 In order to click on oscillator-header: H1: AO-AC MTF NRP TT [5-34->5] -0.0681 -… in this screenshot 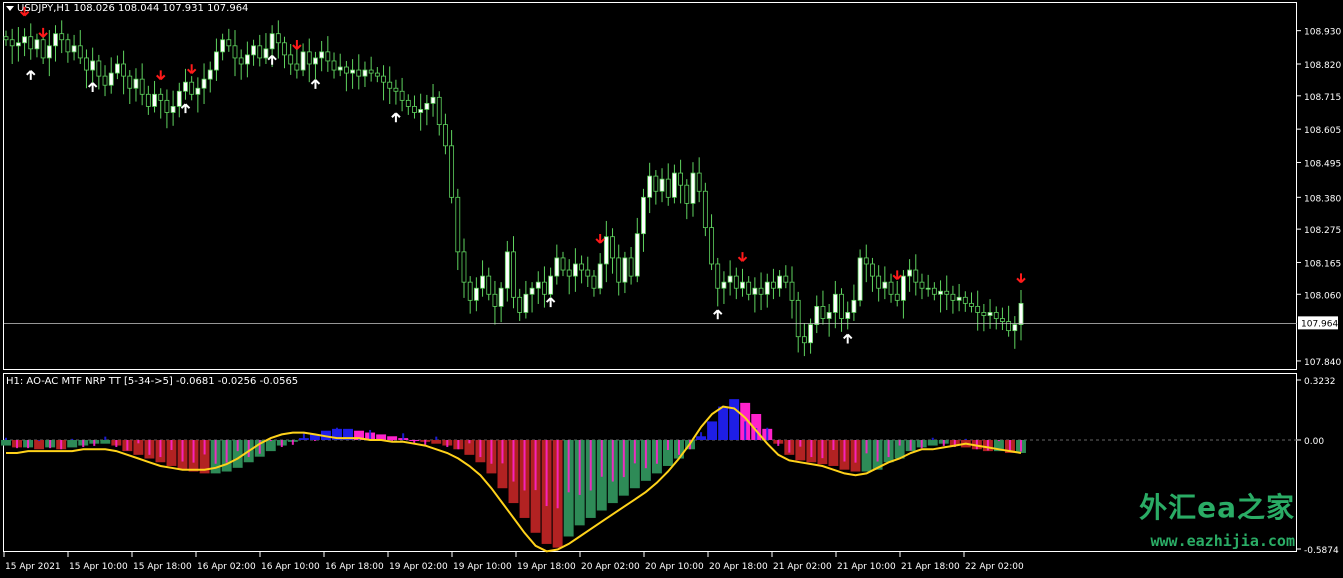, I will do `click(152, 381)`.